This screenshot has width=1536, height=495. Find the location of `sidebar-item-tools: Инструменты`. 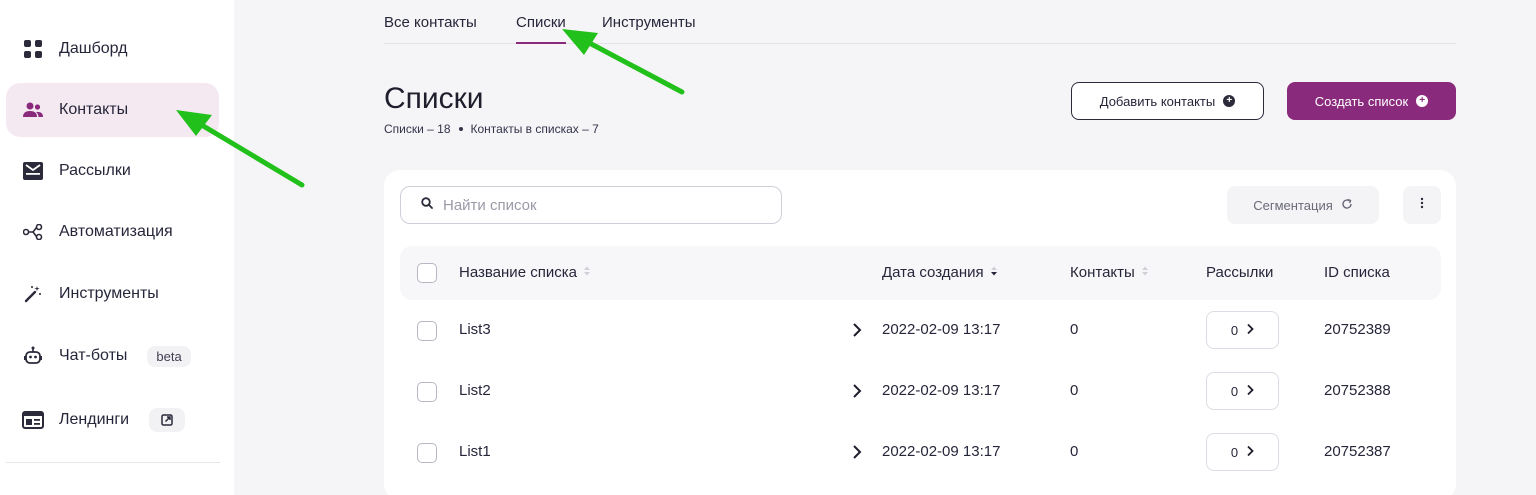

sidebar-item-tools: Инструменты is located at coordinates (112, 294).